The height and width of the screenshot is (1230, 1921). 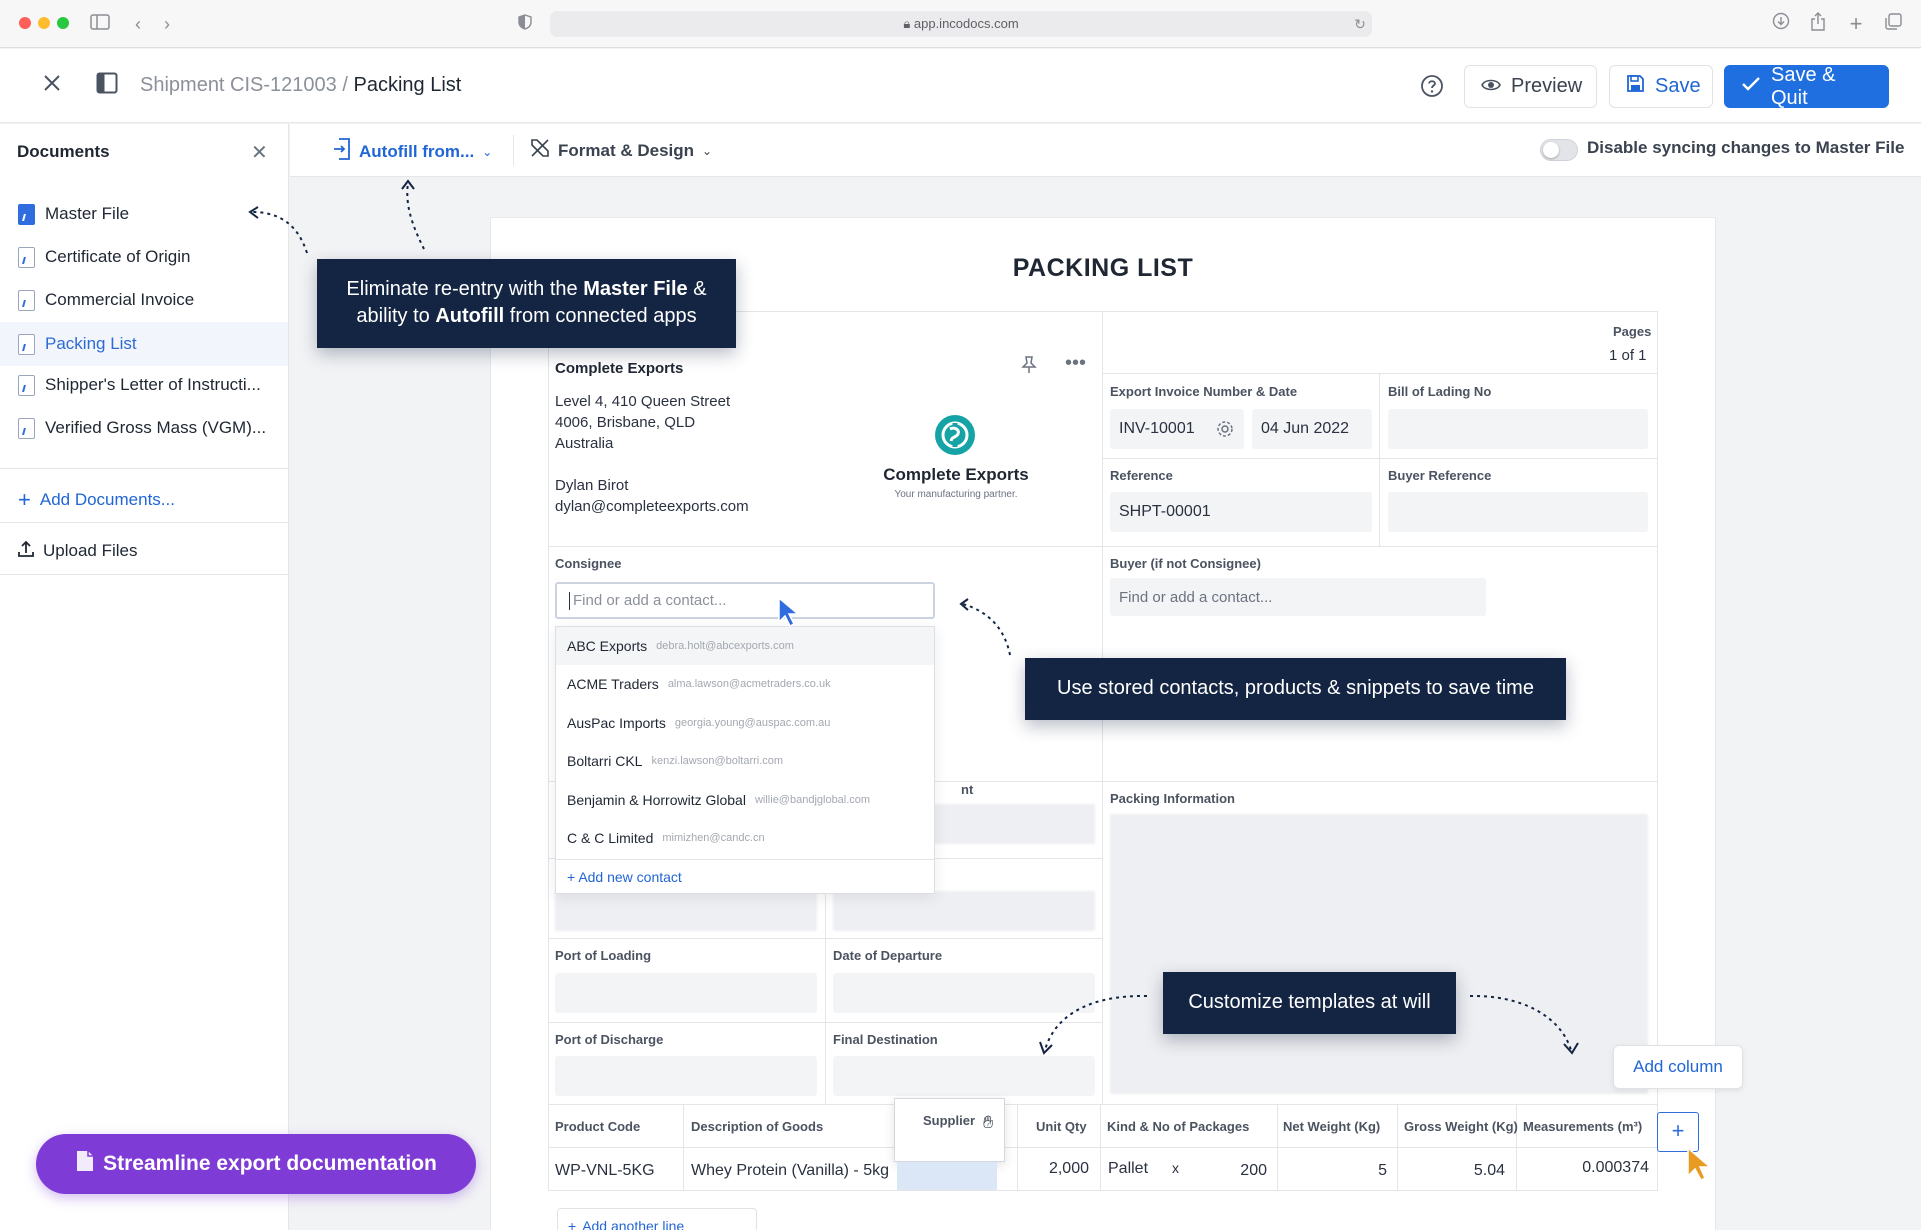 I want to click on promo-banner: Streamline export documentation, so click(x=256, y=1164).